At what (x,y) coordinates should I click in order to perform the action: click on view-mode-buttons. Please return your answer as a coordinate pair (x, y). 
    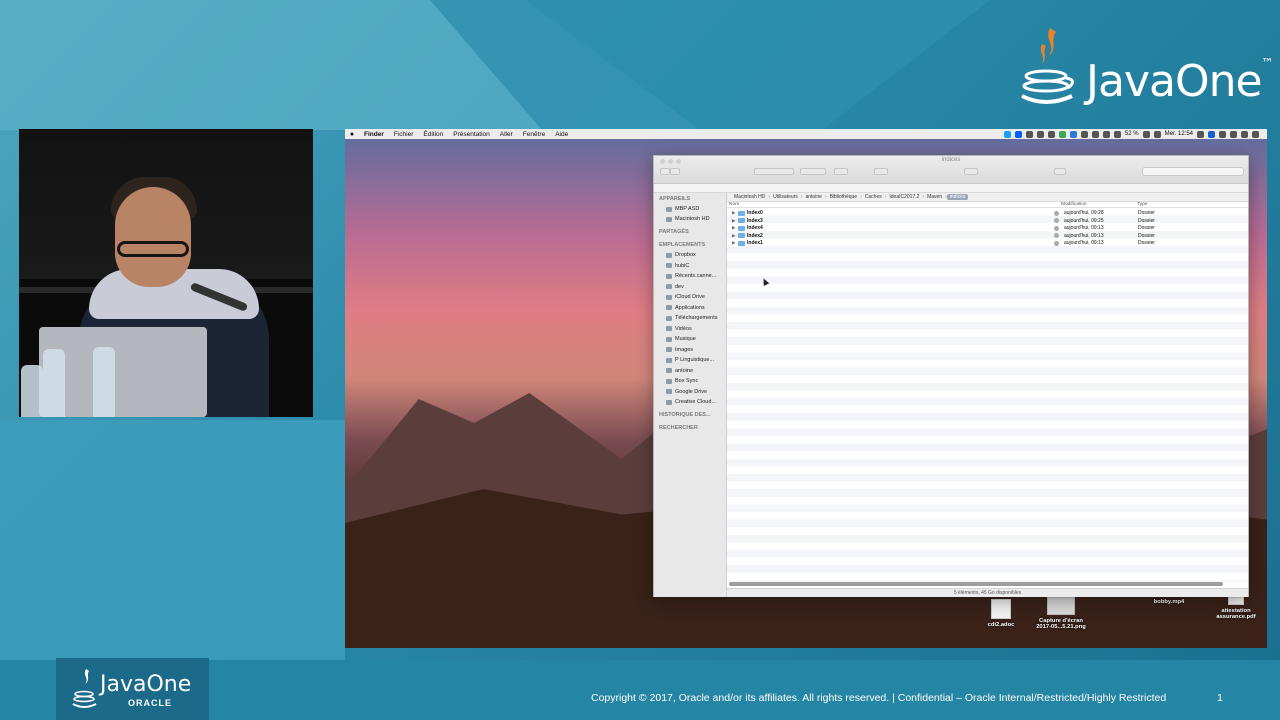
    Looking at the image, I should click on (774, 171).